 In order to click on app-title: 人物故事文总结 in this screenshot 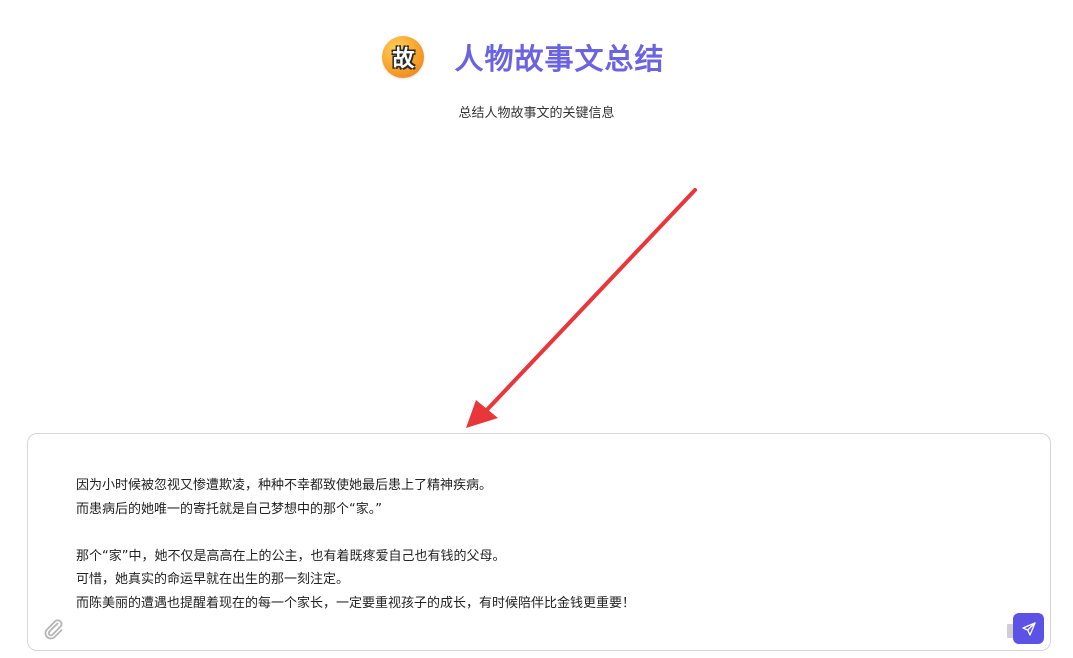, I will do `click(559, 59)`.